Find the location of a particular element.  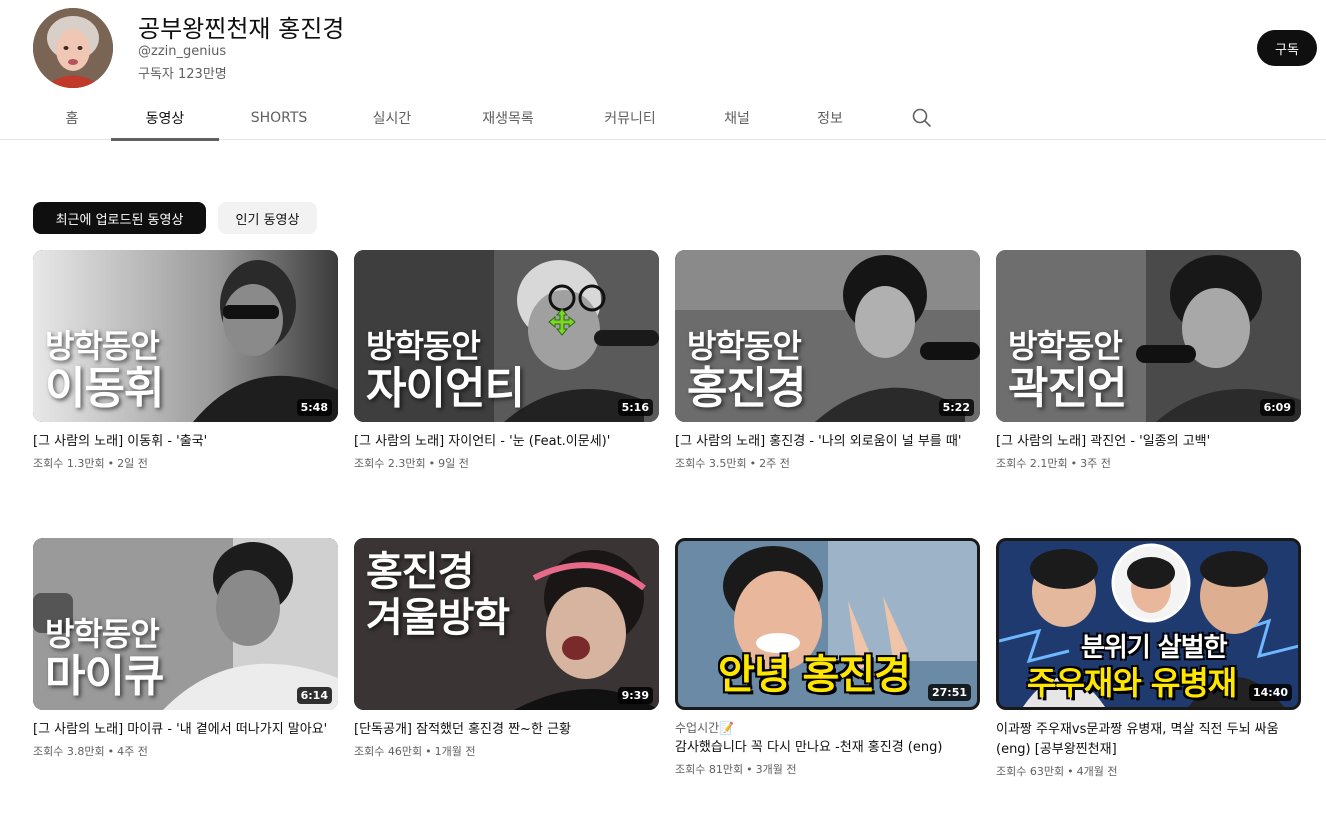

upload-age: 2일 전 is located at coordinates (132, 463).